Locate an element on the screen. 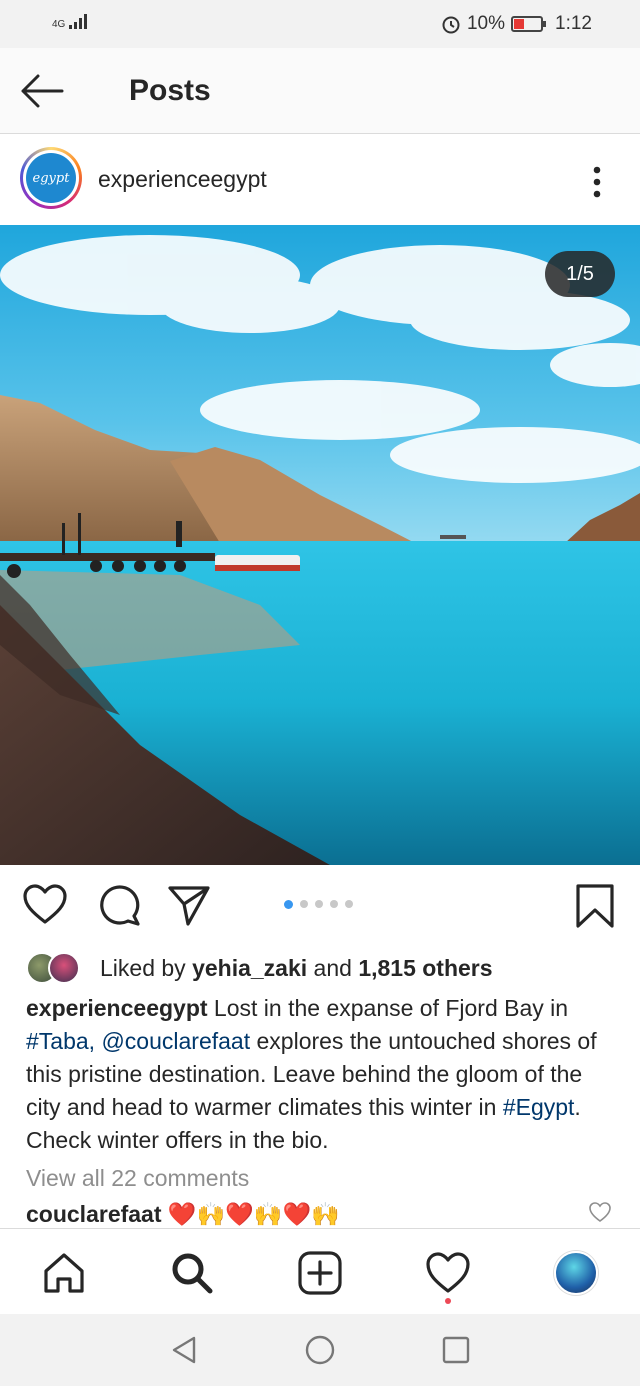 Image resolution: width=640 pixels, height=1386 pixels. vertical-dots-icon is located at coordinates (597, 182).